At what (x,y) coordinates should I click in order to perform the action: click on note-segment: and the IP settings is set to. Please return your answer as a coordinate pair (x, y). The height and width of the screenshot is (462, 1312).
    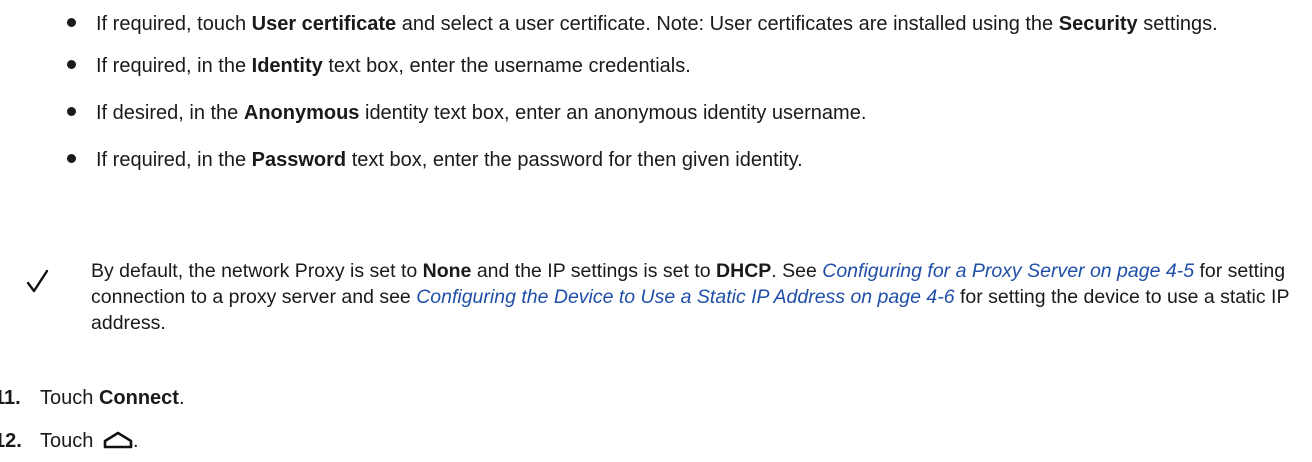
    Looking at the image, I should click on (594, 271).